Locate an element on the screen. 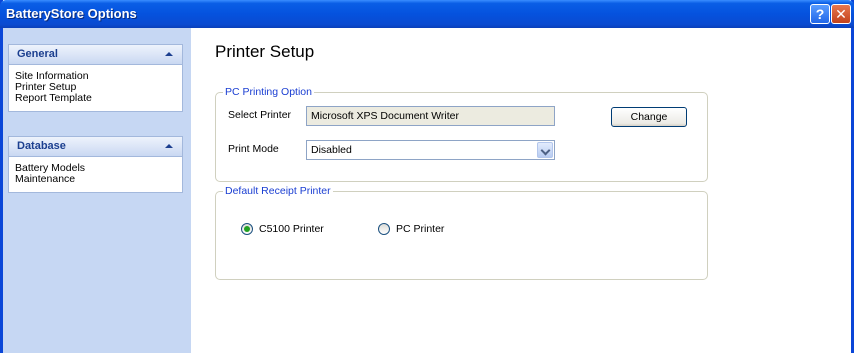 The width and height of the screenshot is (854, 353). page-title: Printer Setup is located at coordinates (265, 51).